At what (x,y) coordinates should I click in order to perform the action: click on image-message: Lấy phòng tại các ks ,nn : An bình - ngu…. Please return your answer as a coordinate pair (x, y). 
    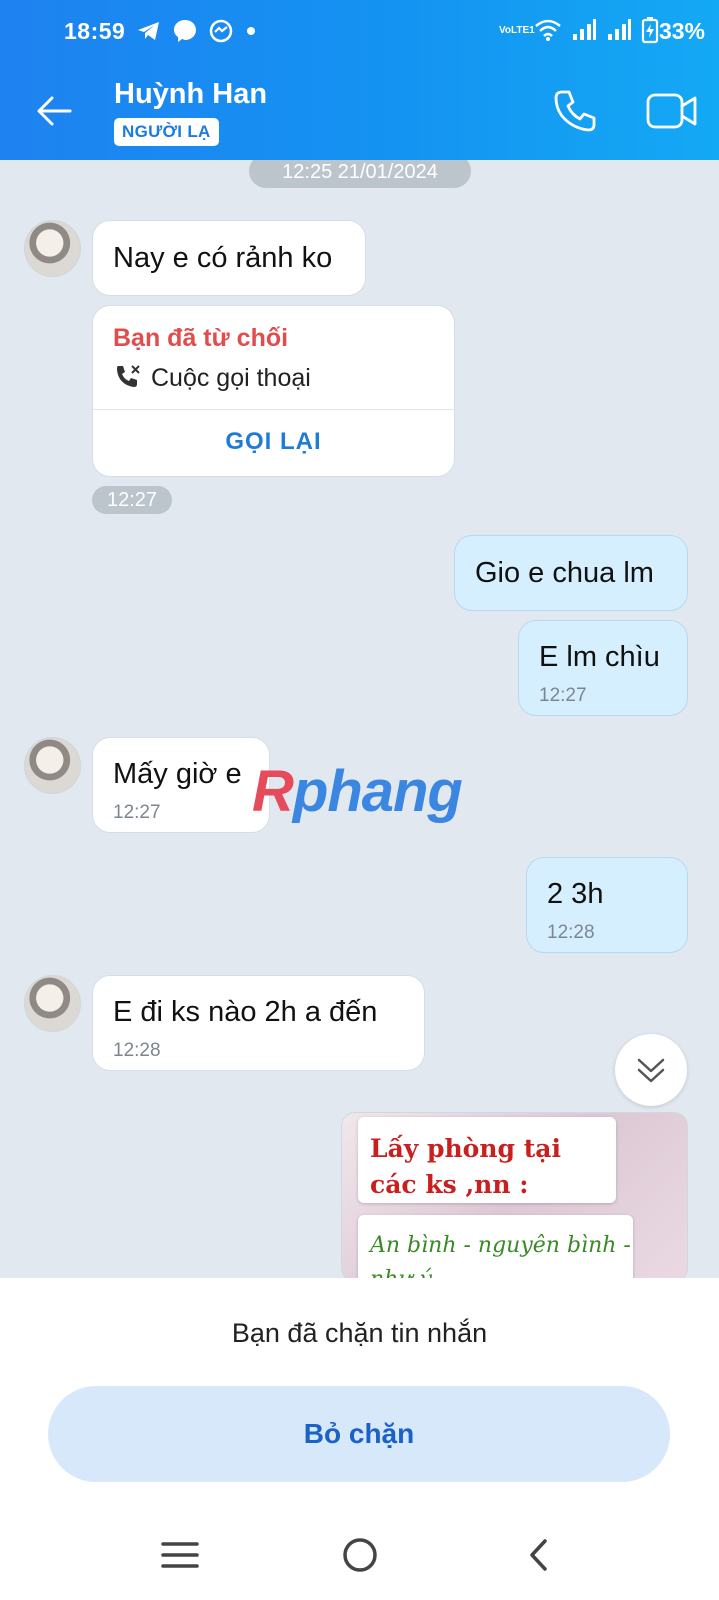
    Looking at the image, I should click on (514, 1195).